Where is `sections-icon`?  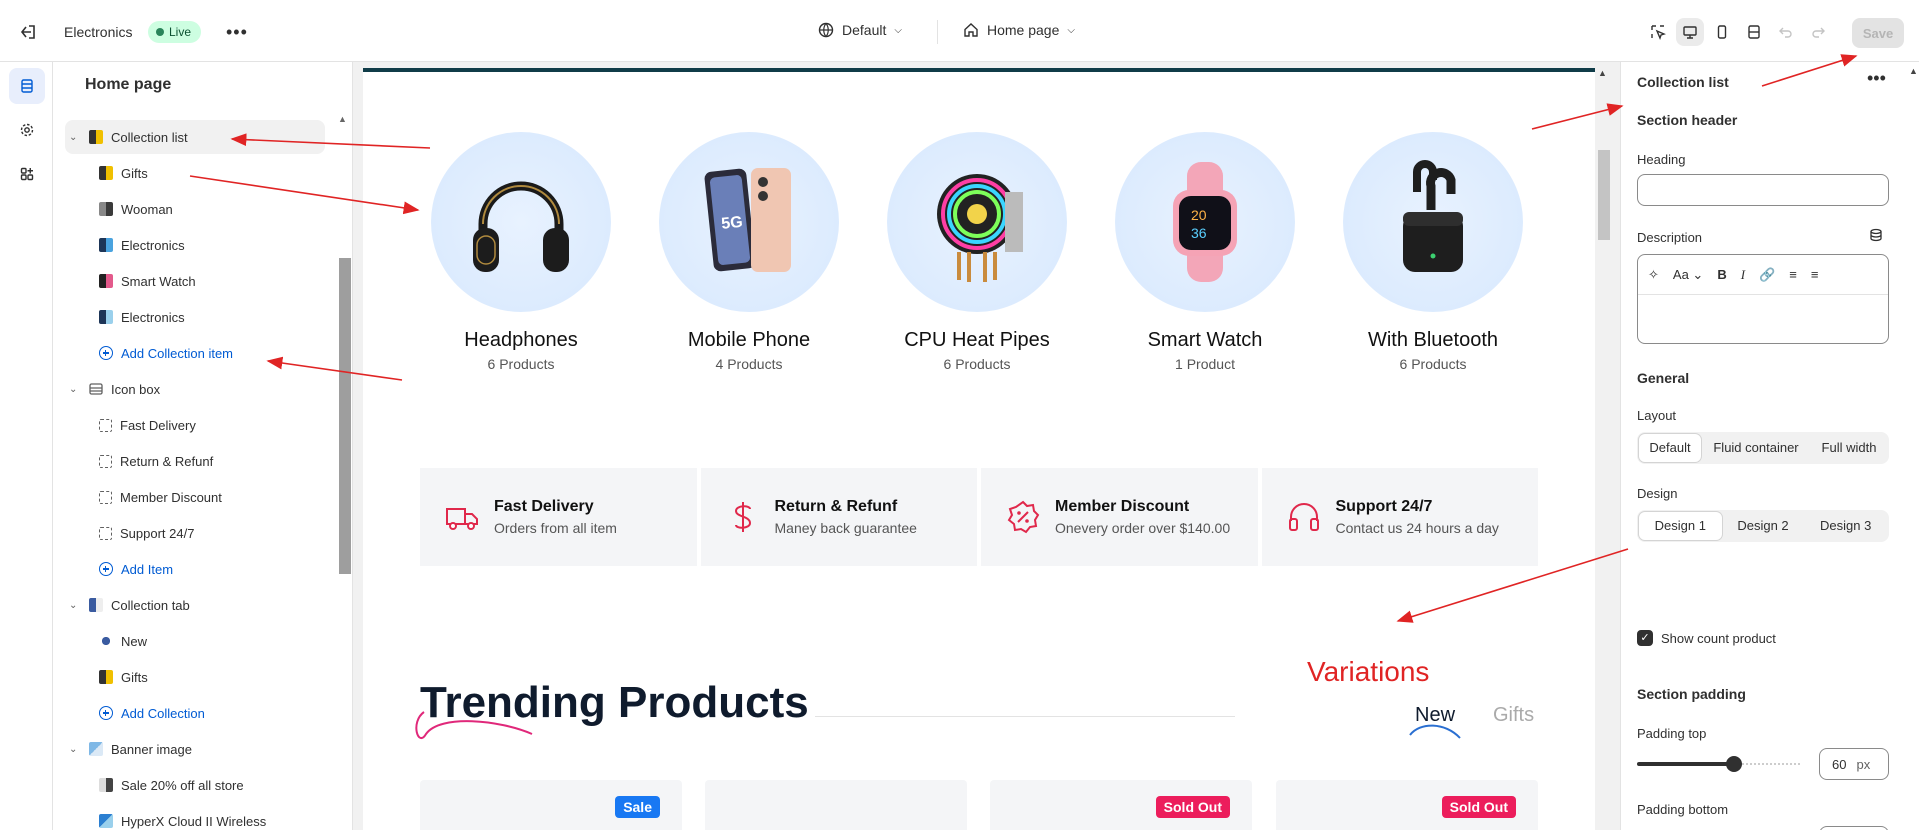 sections-icon is located at coordinates (27, 86).